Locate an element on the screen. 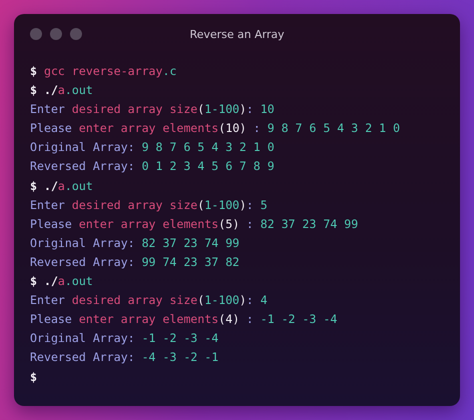  terminal-line: Reversed Array: 0 1 2 3 4 5 6 7 8 9 is located at coordinates (152, 167).